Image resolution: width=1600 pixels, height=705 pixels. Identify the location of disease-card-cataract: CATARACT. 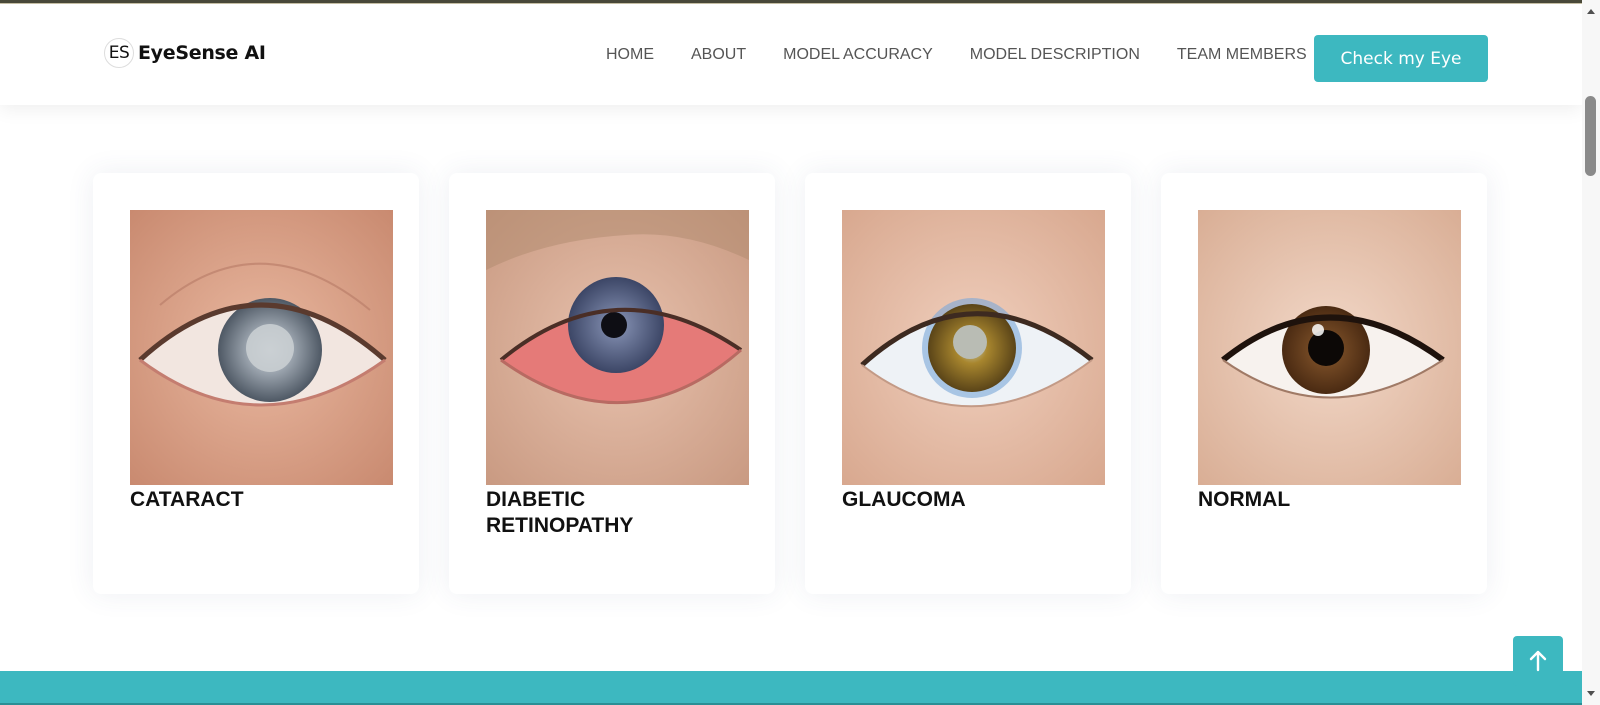
(256, 383).